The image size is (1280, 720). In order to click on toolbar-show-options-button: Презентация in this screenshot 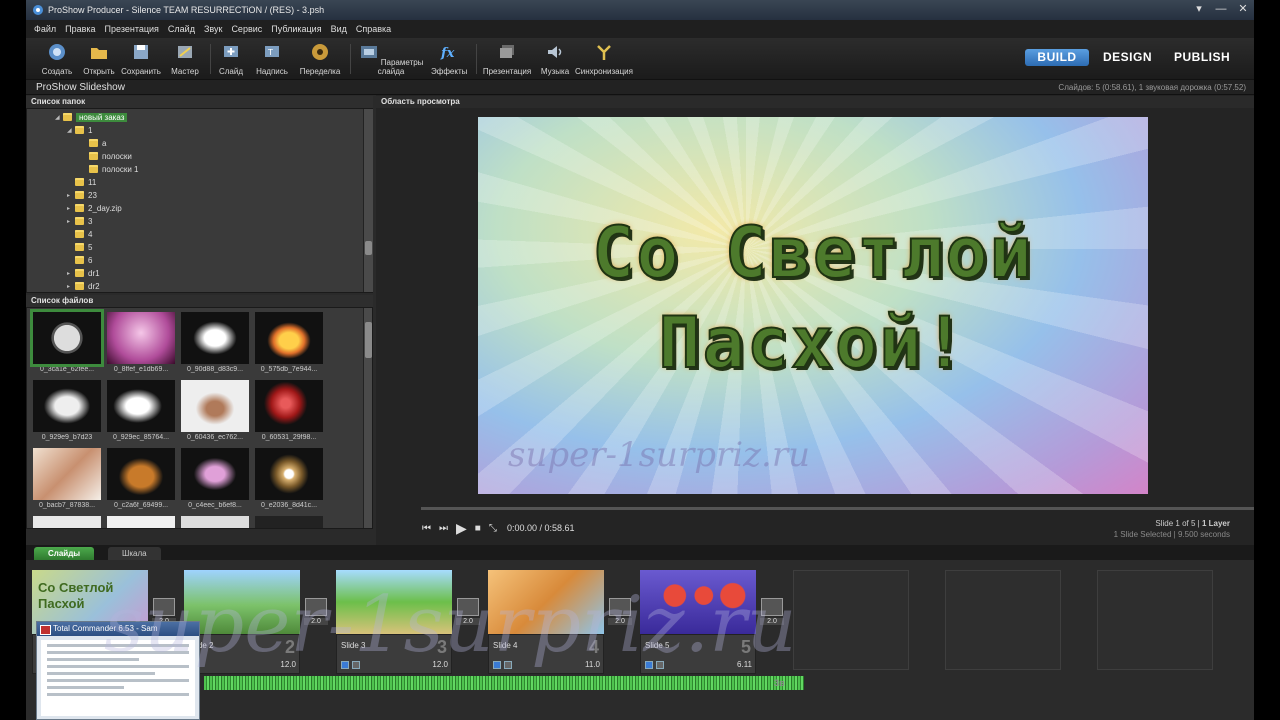, I will do `click(507, 59)`.